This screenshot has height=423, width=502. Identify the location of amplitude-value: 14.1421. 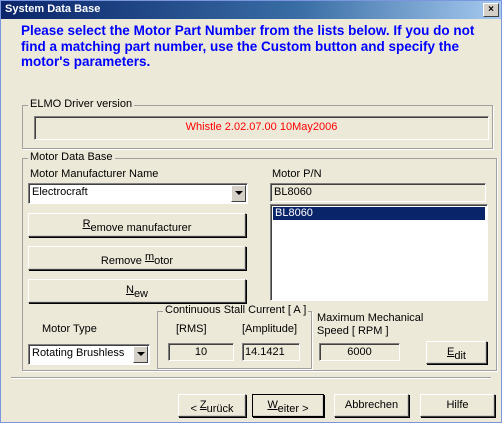
(265, 352).